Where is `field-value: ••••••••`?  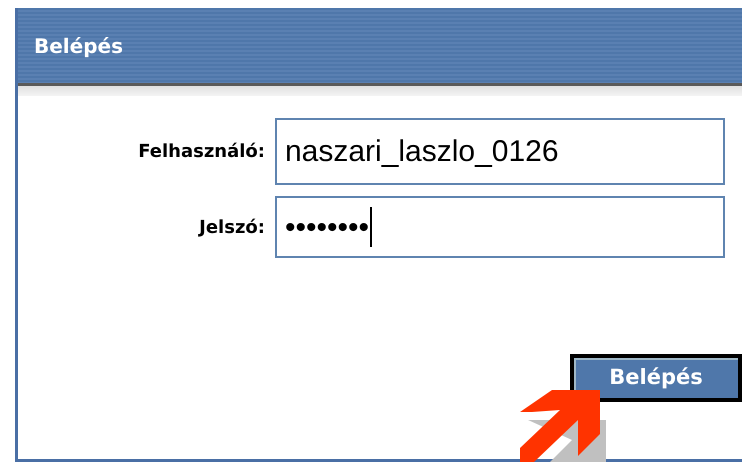
field-value: •••••••• is located at coordinates (327, 228).